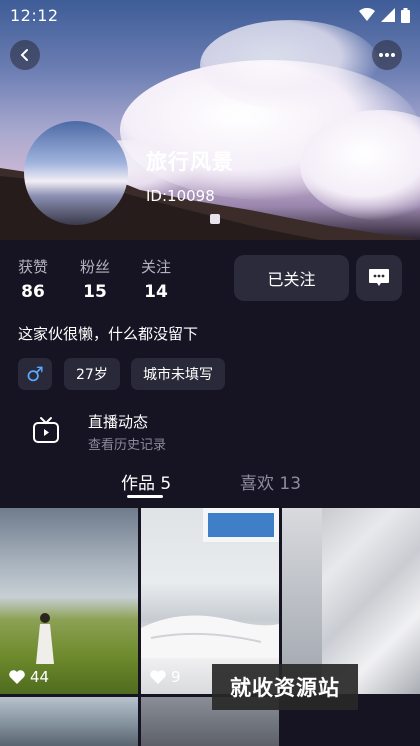 The width and height of the screenshot is (420, 746). Describe the element at coordinates (108, 334) in the screenshot. I see `profile-bio: 这家伙很懒，什么都没留下` at that location.